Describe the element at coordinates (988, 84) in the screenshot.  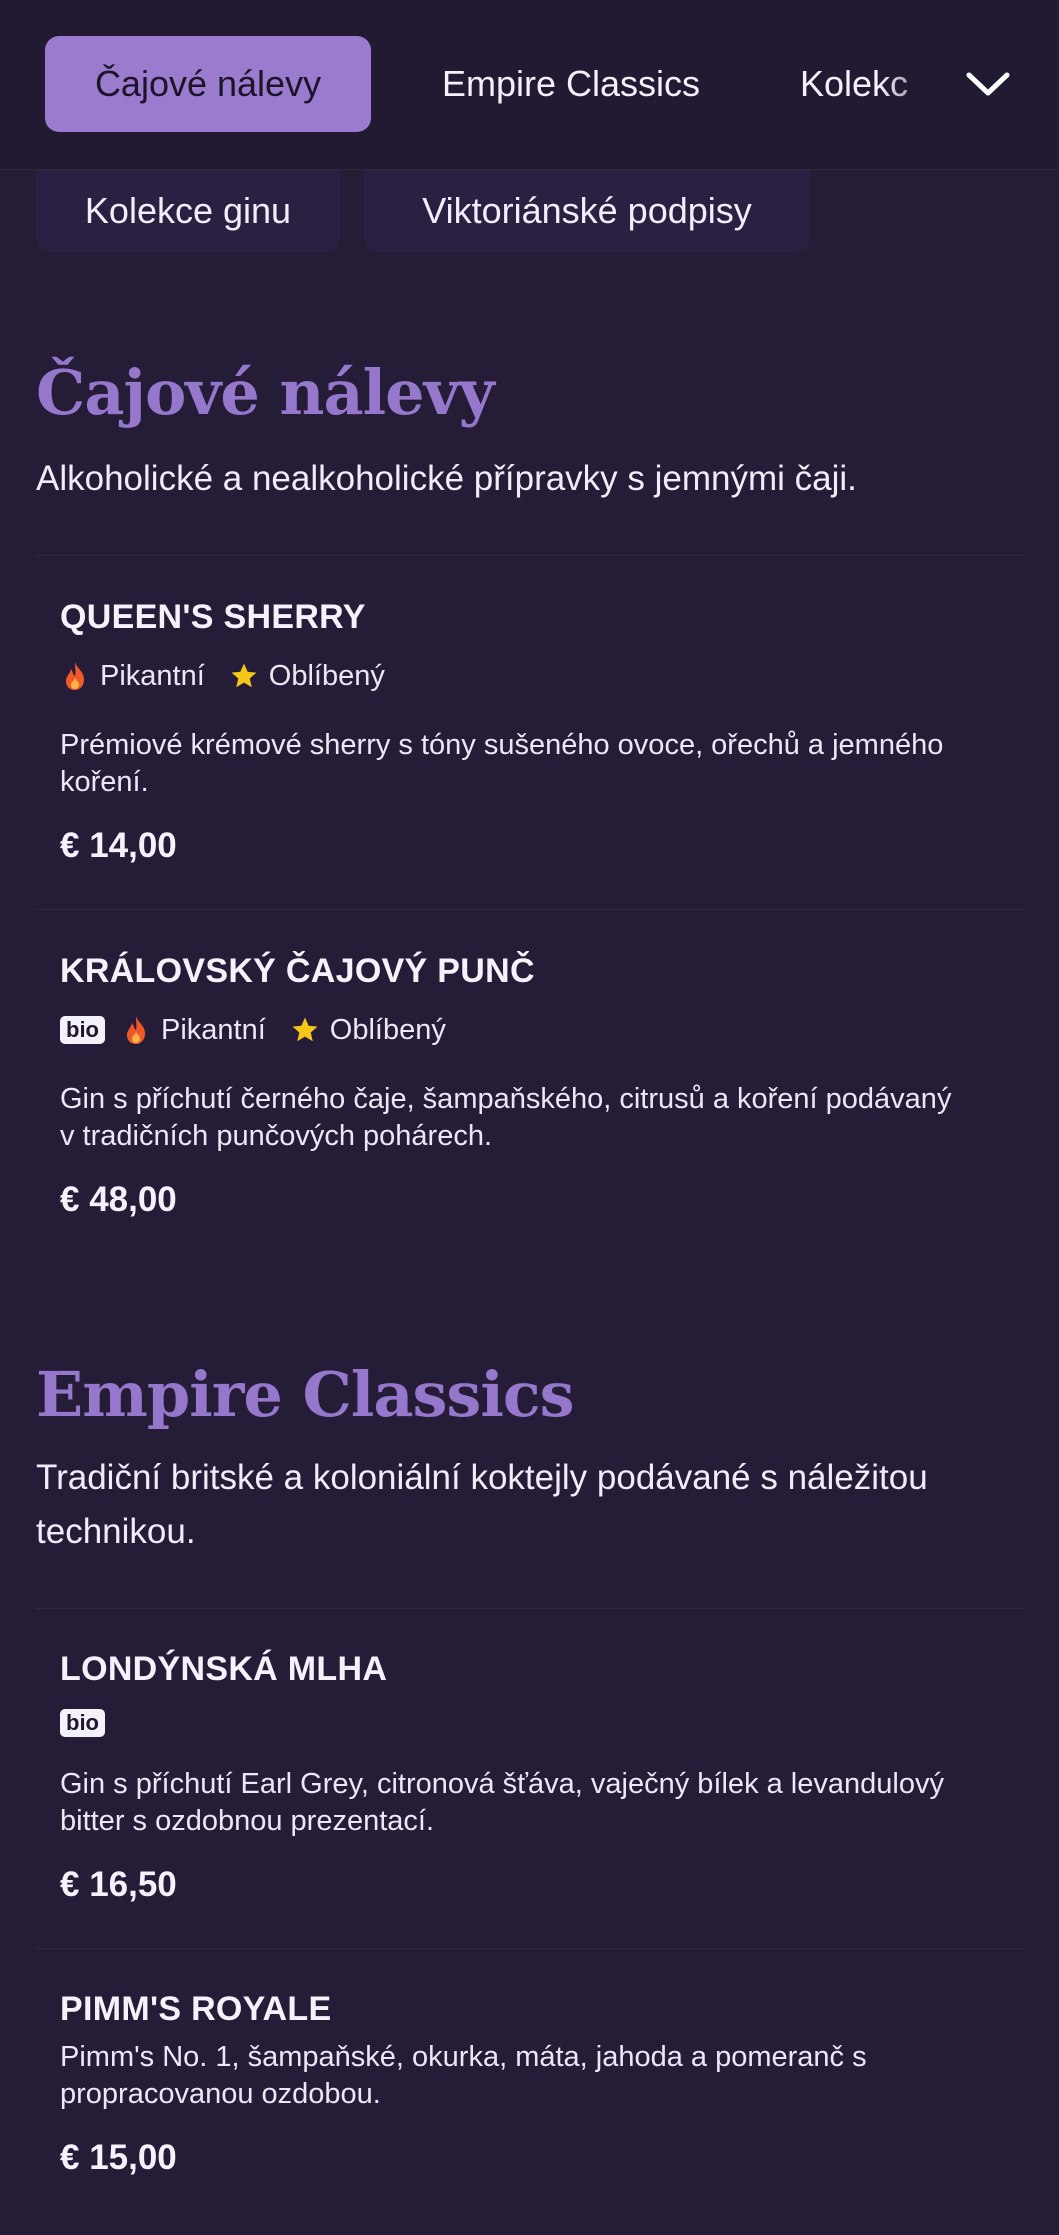
I see `chevron-down-icon` at that location.